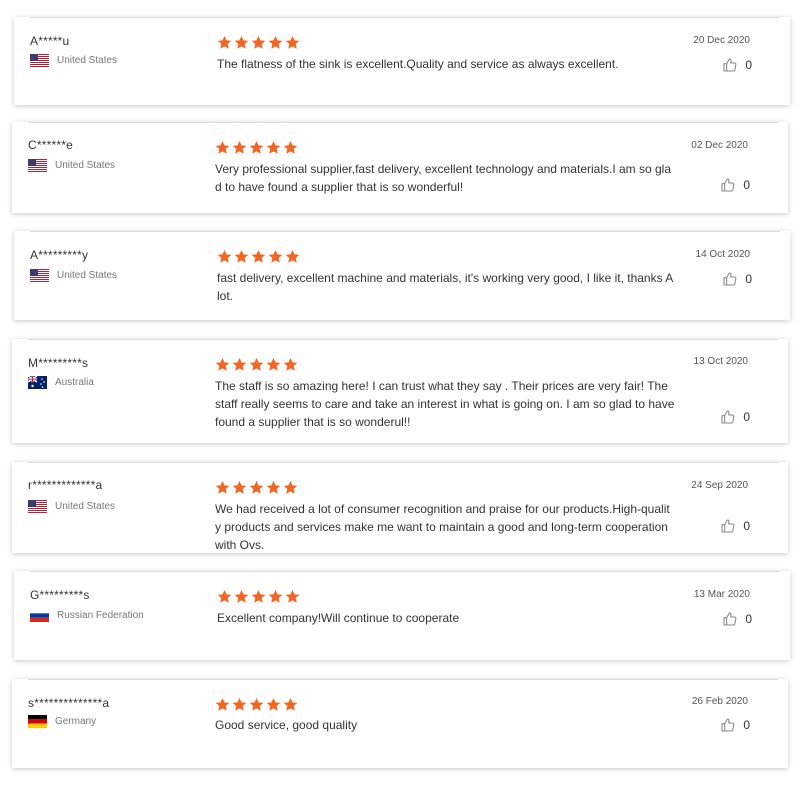 The image size is (800, 786). What do you see at coordinates (85, 165) in the screenshot?
I see `country-name: United States` at bounding box center [85, 165].